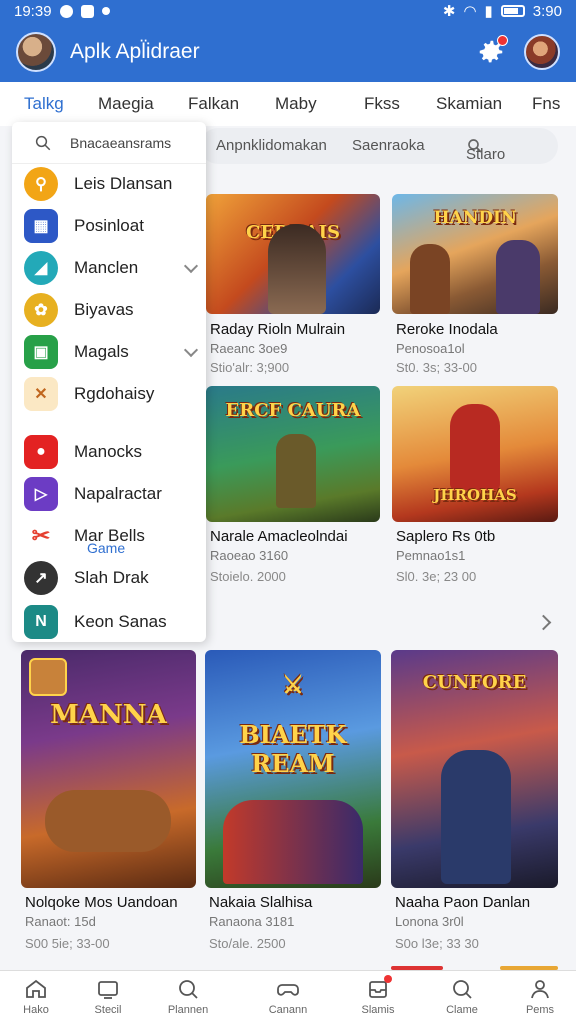 The height and width of the screenshot is (1024, 576). Describe the element at coordinates (470, 11) in the screenshot. I see `wifi-icon: ◠` at that location.